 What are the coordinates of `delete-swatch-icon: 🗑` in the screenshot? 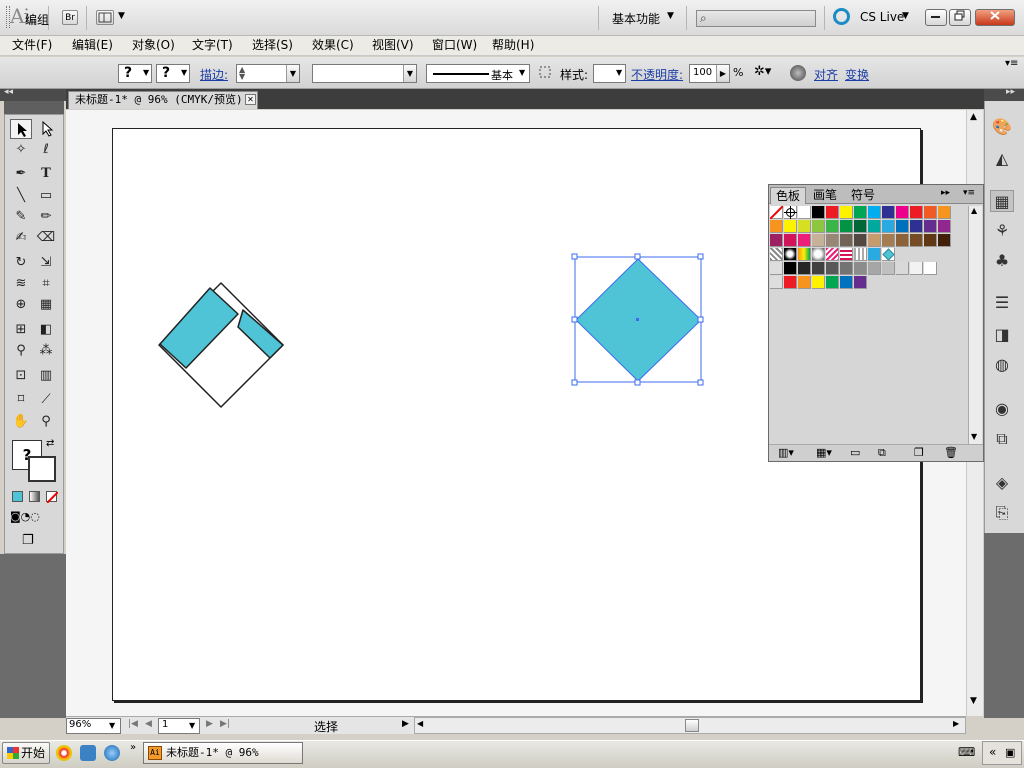 It's located at (951, 452).